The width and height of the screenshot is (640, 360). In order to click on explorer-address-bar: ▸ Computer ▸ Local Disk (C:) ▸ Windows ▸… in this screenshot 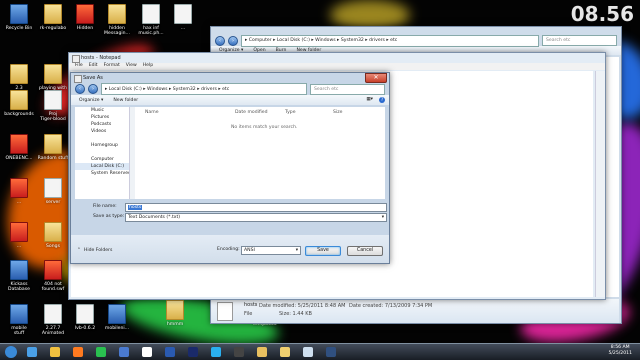, I will do `click(390, 40)`.